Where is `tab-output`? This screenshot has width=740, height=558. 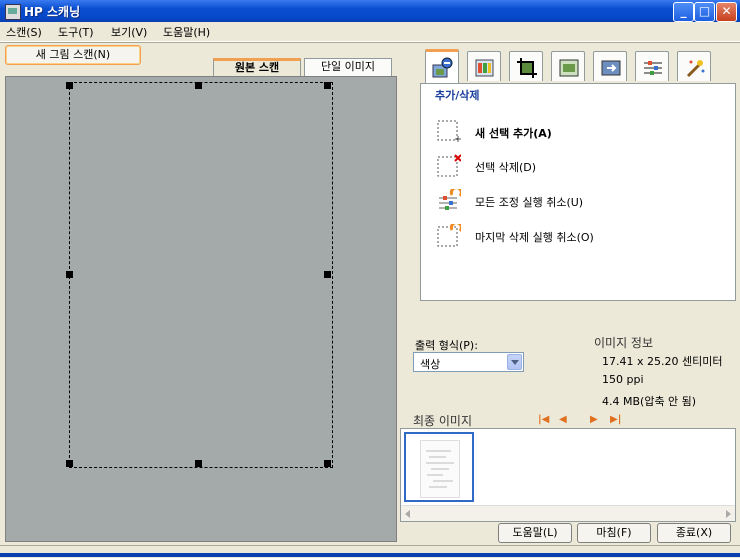
tab-output is located at coordinates (610, 66).